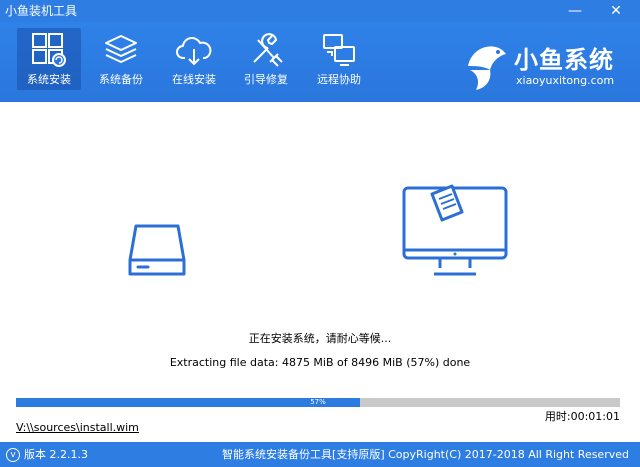 This screenshot has height=467, width=640. I want to click on nav-remote-assist: 远程协助, so click(339, 59).